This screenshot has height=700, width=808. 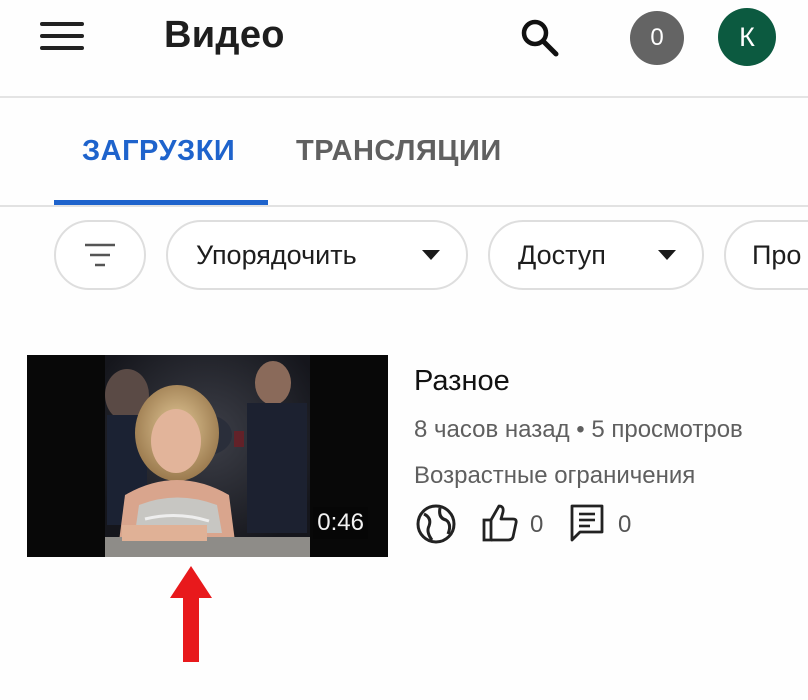 I want to click on thumbs-up-icon, so click(x=500, y=525).